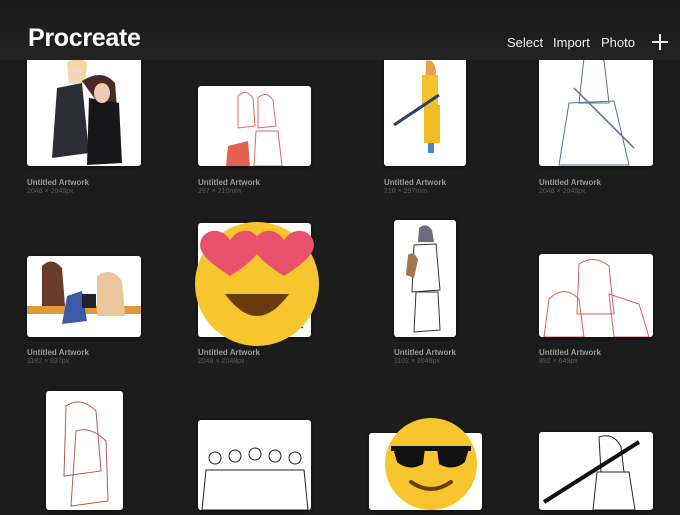 This screenshot has height=515, width=680. Describe the element at coordinates (219, 191) in the screenshot. I see `artwork-size-2: 297 × 210mm` at that location.